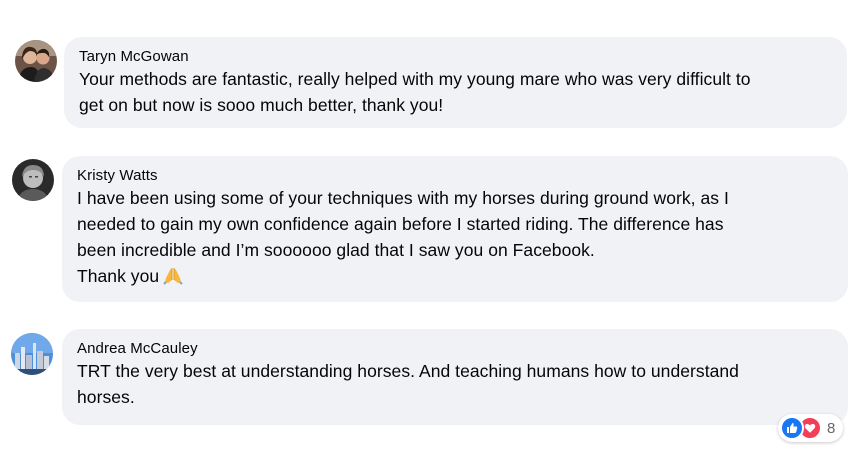  I want to click on avatar-city-photo-icon, so click(32, 354).